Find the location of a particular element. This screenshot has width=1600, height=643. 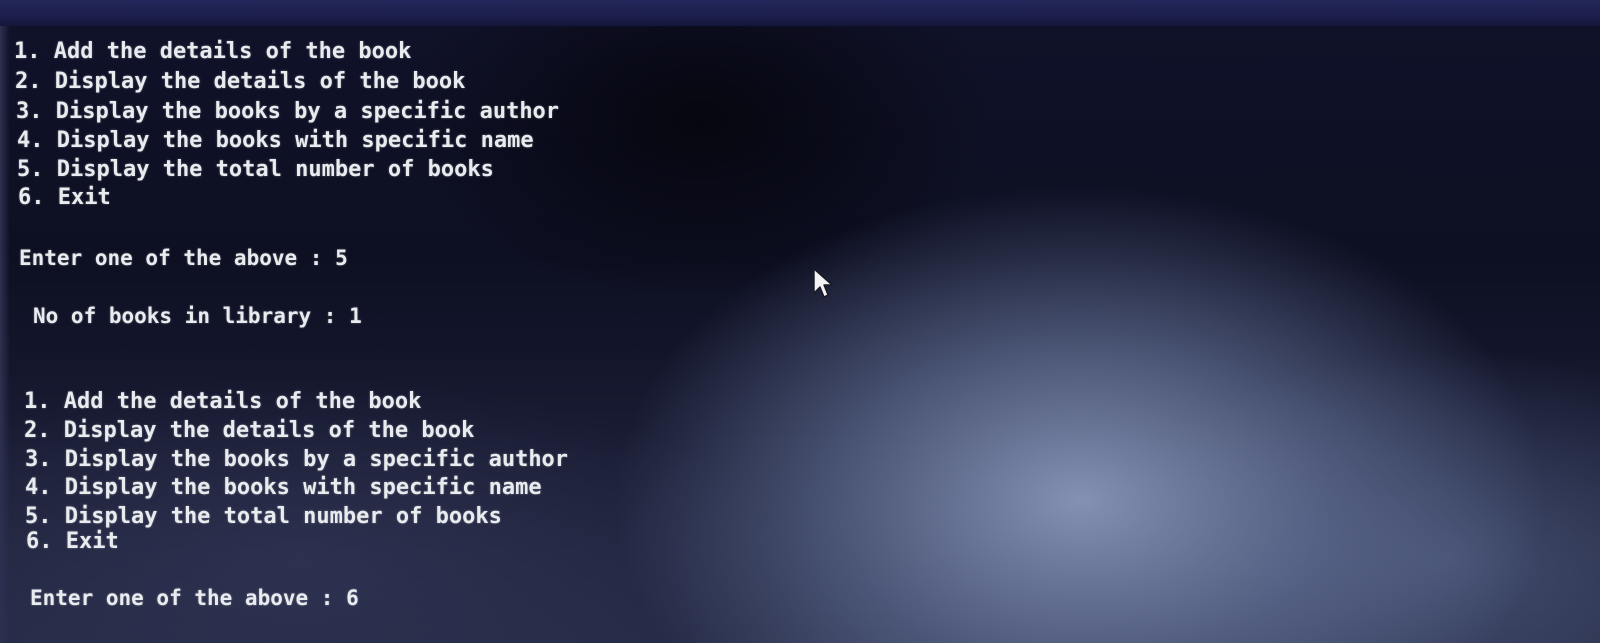

mouse-pointer-icon is located at coordinates (823, 283).